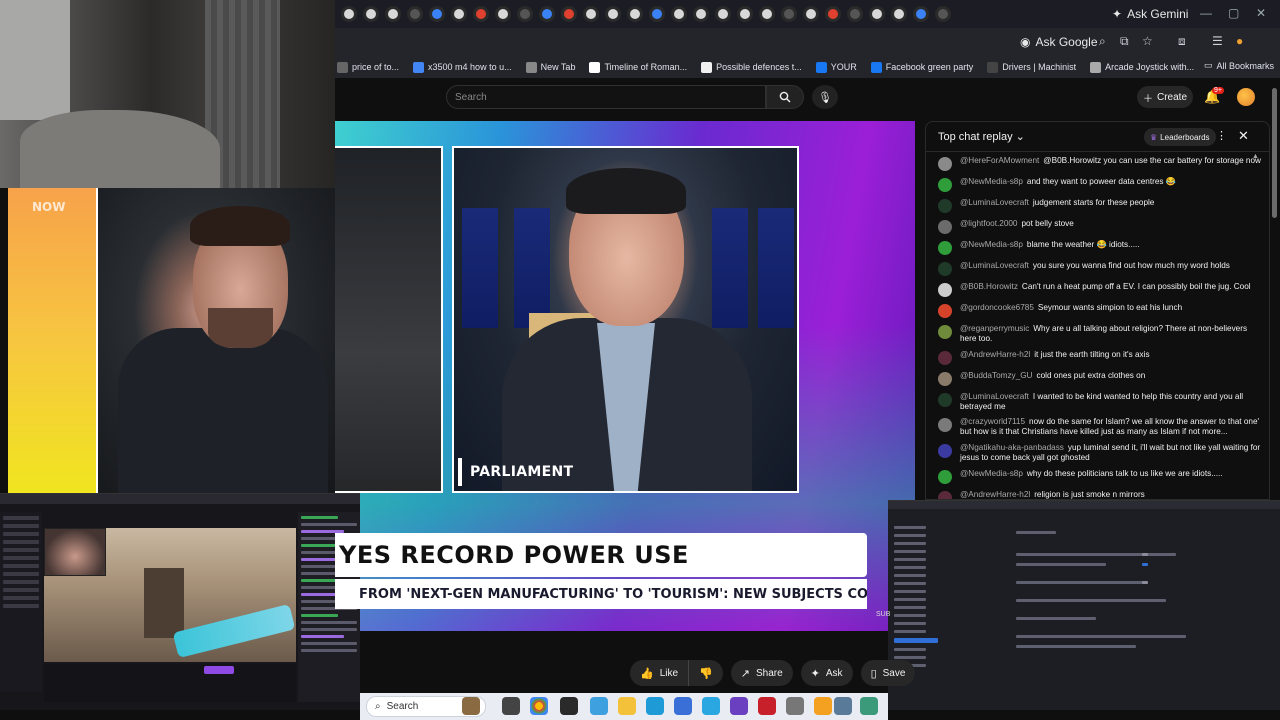 Image resolution: width=1280 pixels, height=720 pixels. Describe the element at coordinates (711, 706) in the screenshot. I see `telegram-icon` at that location.